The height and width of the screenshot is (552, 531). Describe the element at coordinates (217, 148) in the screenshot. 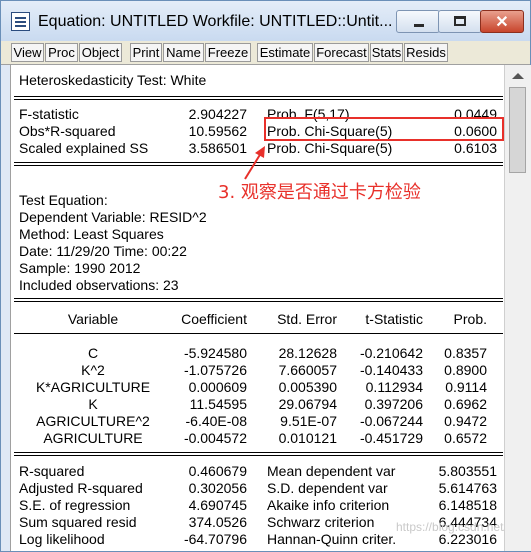

I see `test-value: 3.586501` at that location.